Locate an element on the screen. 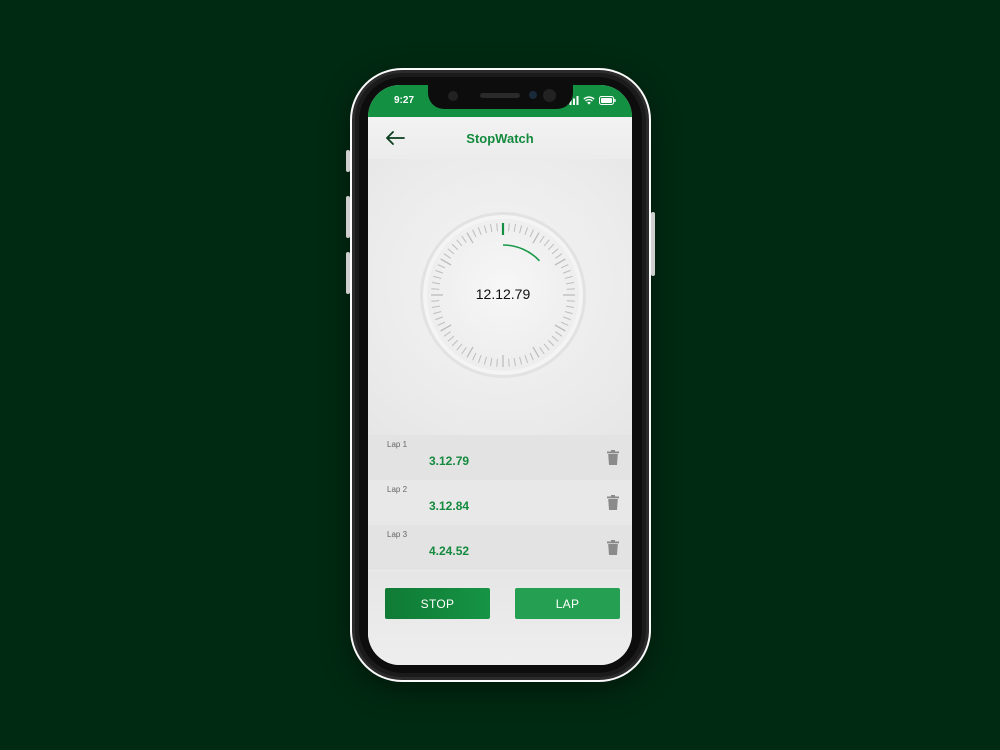  status-icons is located at coordinates (591, 100).